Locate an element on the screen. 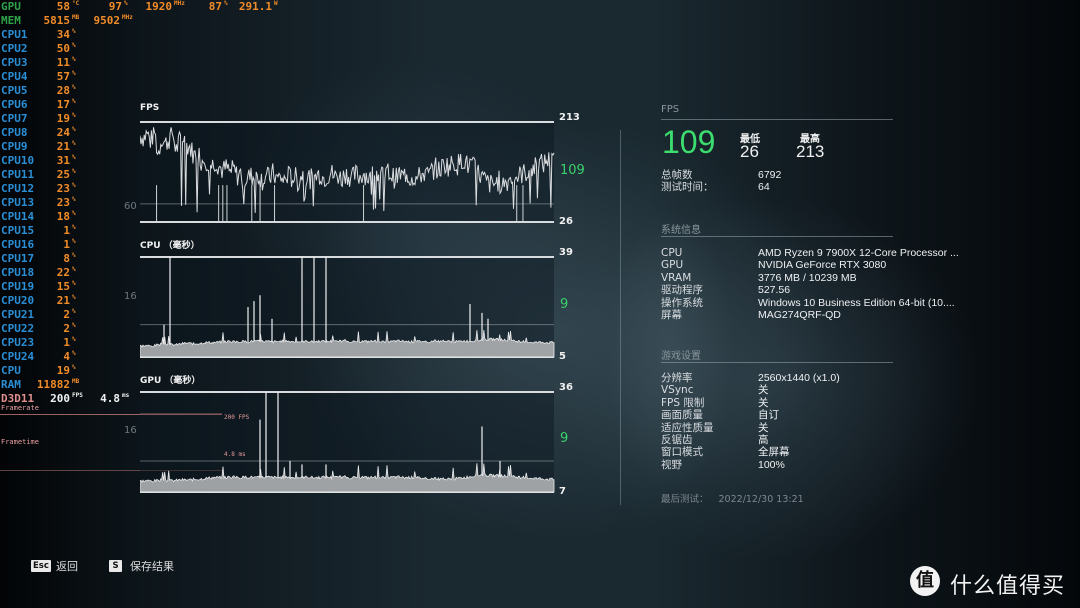 Image resolution: width=1080 pixels, height=608 pixels. osd-overlay-fps-text: 200 FPS is located at coordinates (237, 417).